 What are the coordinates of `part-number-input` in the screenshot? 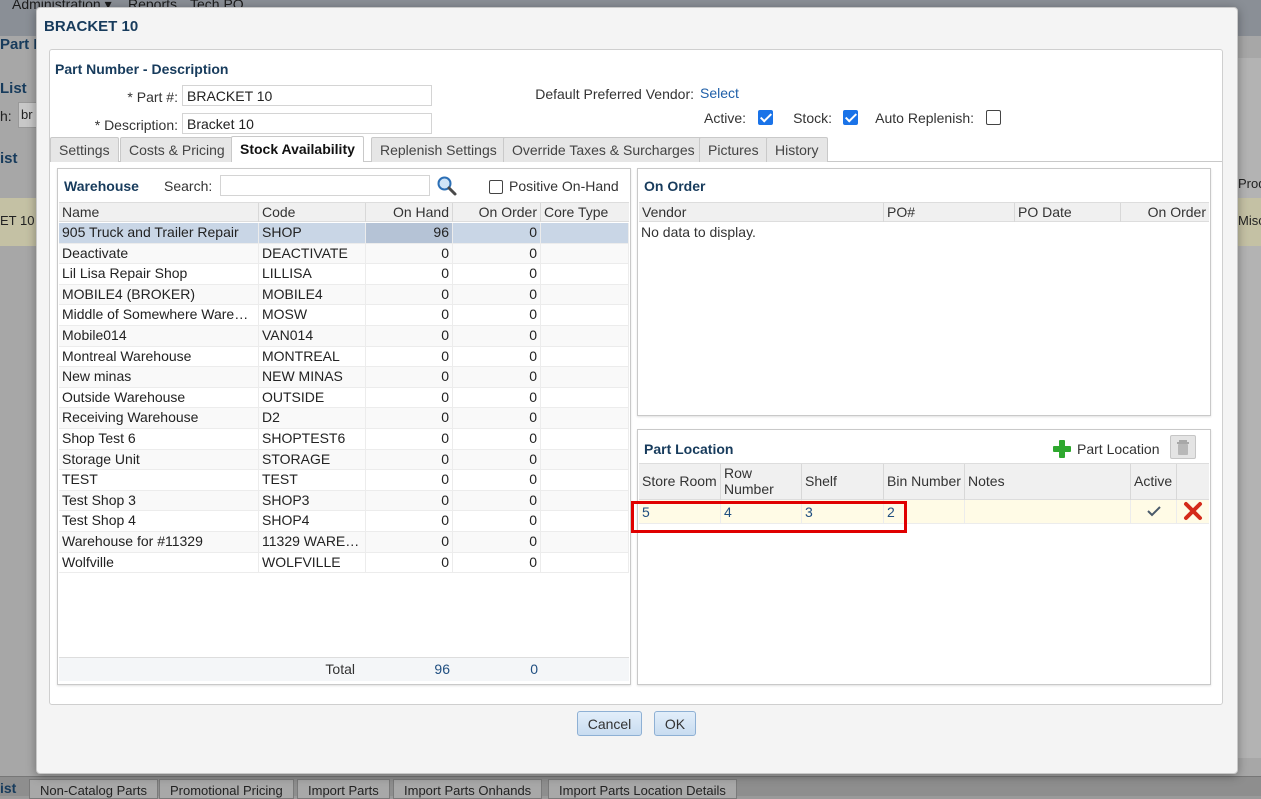 It's located at (307, 95).